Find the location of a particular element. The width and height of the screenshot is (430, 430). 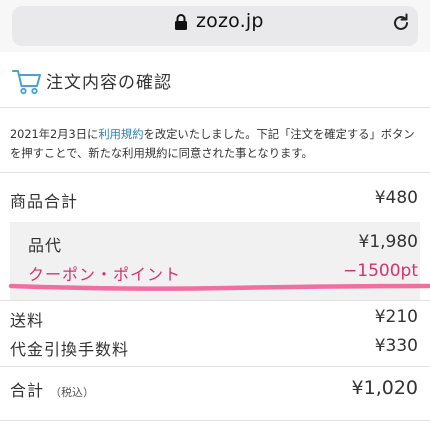

reload-icon is located at coordinates (401, 23).